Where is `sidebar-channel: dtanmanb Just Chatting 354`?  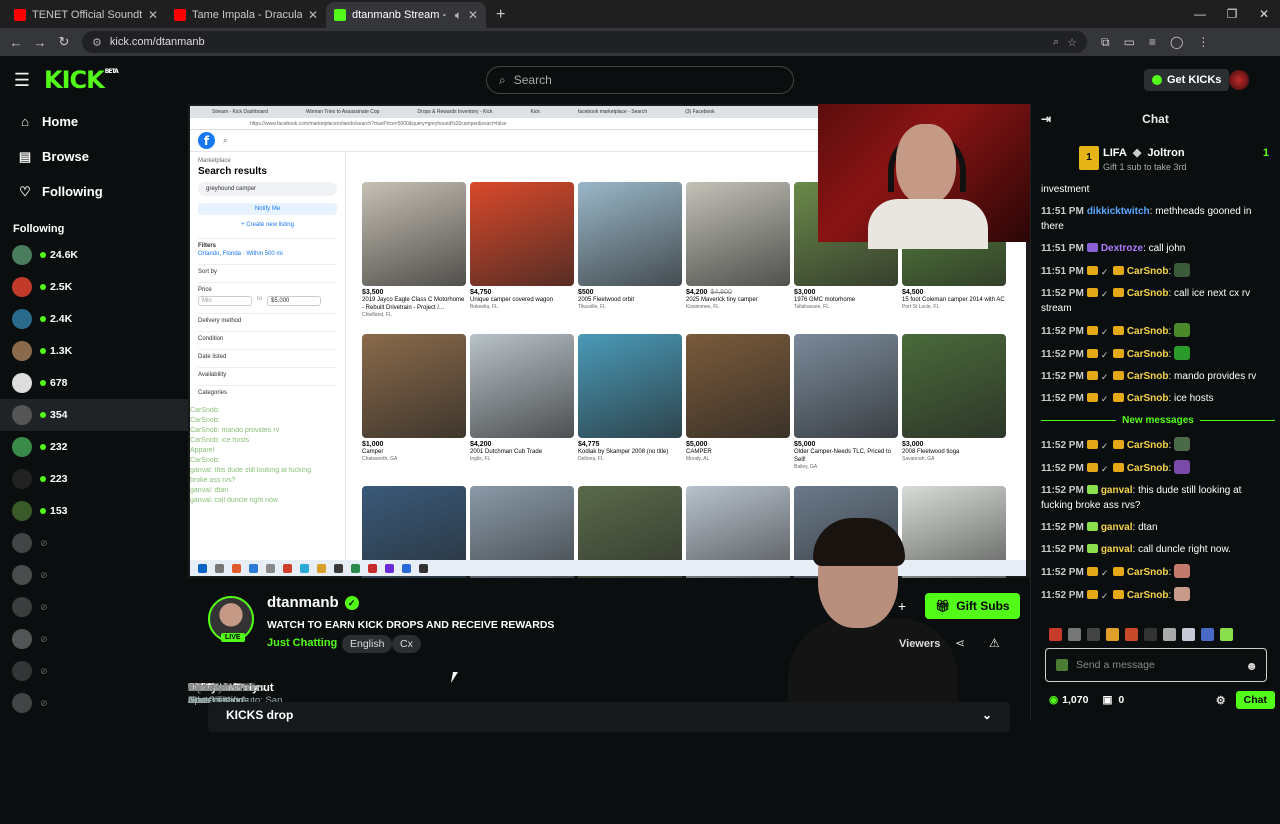 sidebar-channel: dtanmanb Just Chatting 354 is located at coordinates (121, 552).